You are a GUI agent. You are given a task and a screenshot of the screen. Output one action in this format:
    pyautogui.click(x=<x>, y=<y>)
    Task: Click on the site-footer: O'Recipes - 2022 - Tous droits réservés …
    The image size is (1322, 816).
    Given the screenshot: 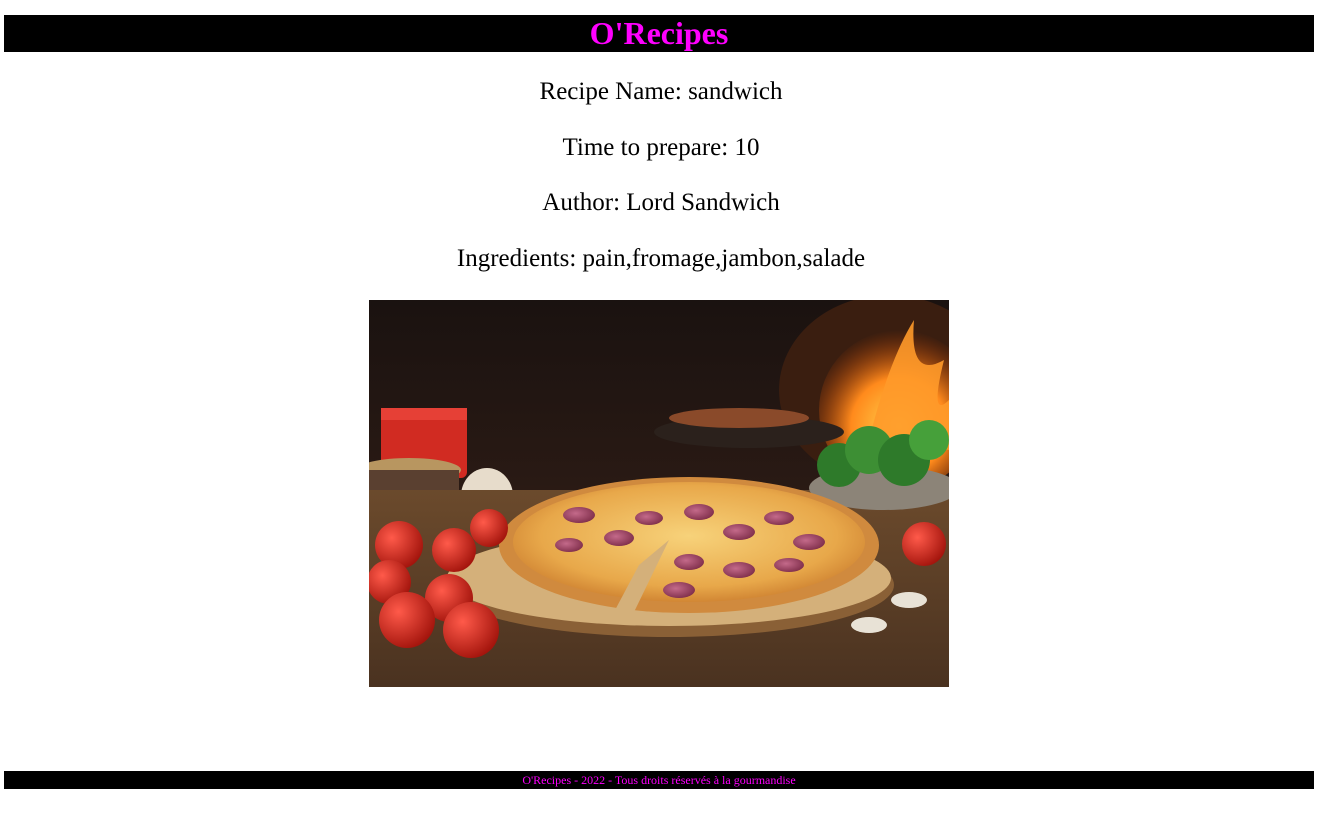 What is the action you would take?
    pyautogui.click(x=659, y=780)
    